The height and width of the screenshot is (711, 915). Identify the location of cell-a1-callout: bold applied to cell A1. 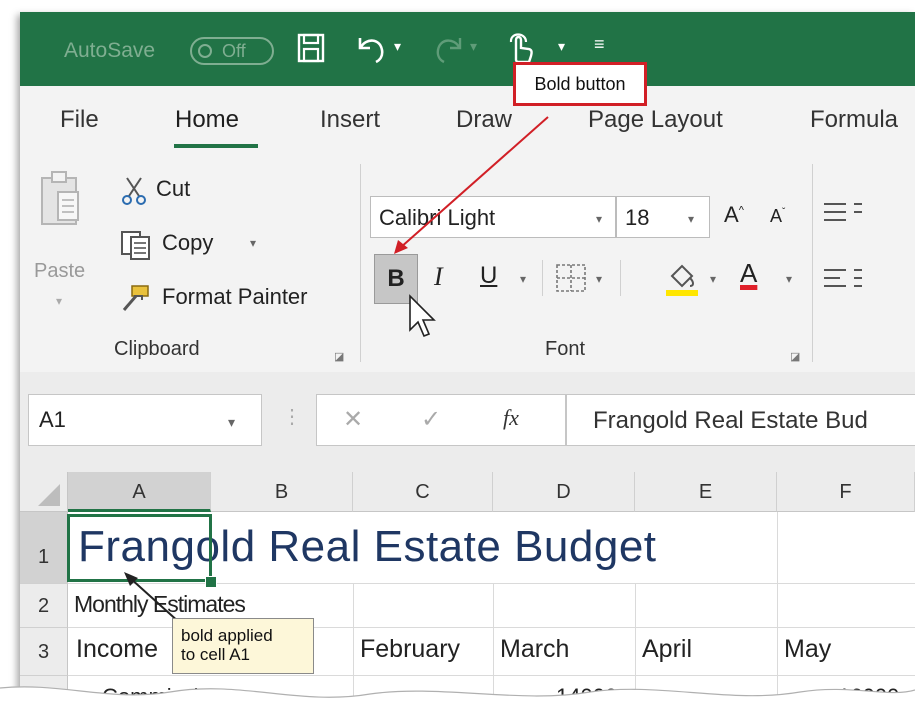
(243, 646).